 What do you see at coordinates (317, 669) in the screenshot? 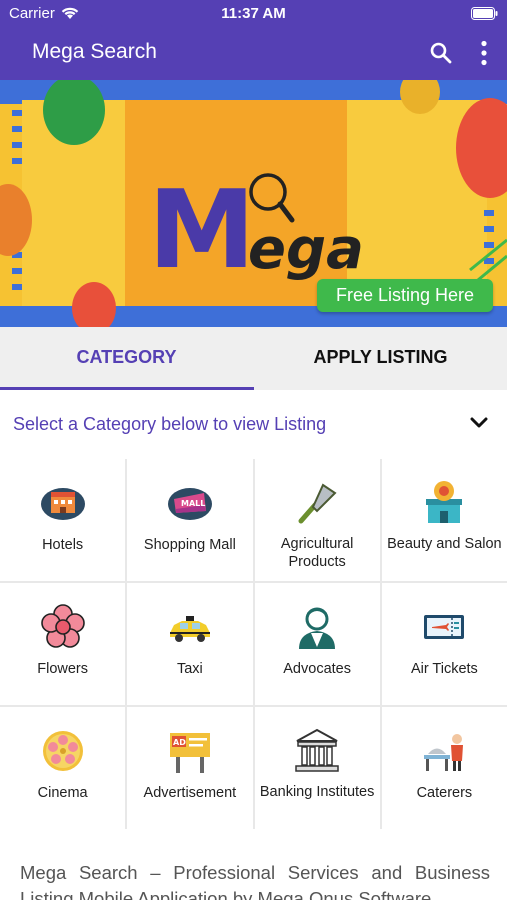
I see `category-label: Advocates` at bounding box center [317, 669].